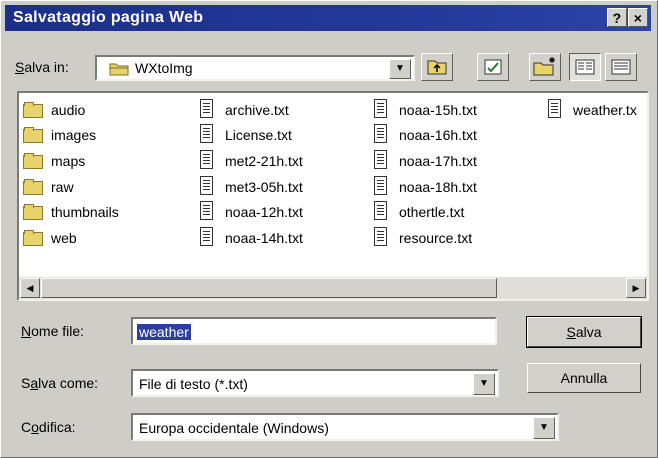 The height and width of the screenshot is (458, 658). I want to click on file-name: raw, so click(62, 186).